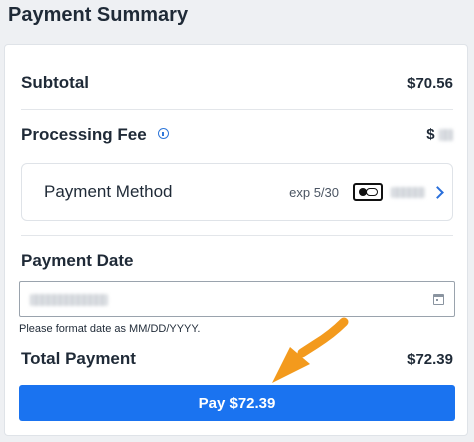  What do you see at coordinates (368, 192) in the screenshot?
I see `credit-card-icon` at bounding box center [368, 192].